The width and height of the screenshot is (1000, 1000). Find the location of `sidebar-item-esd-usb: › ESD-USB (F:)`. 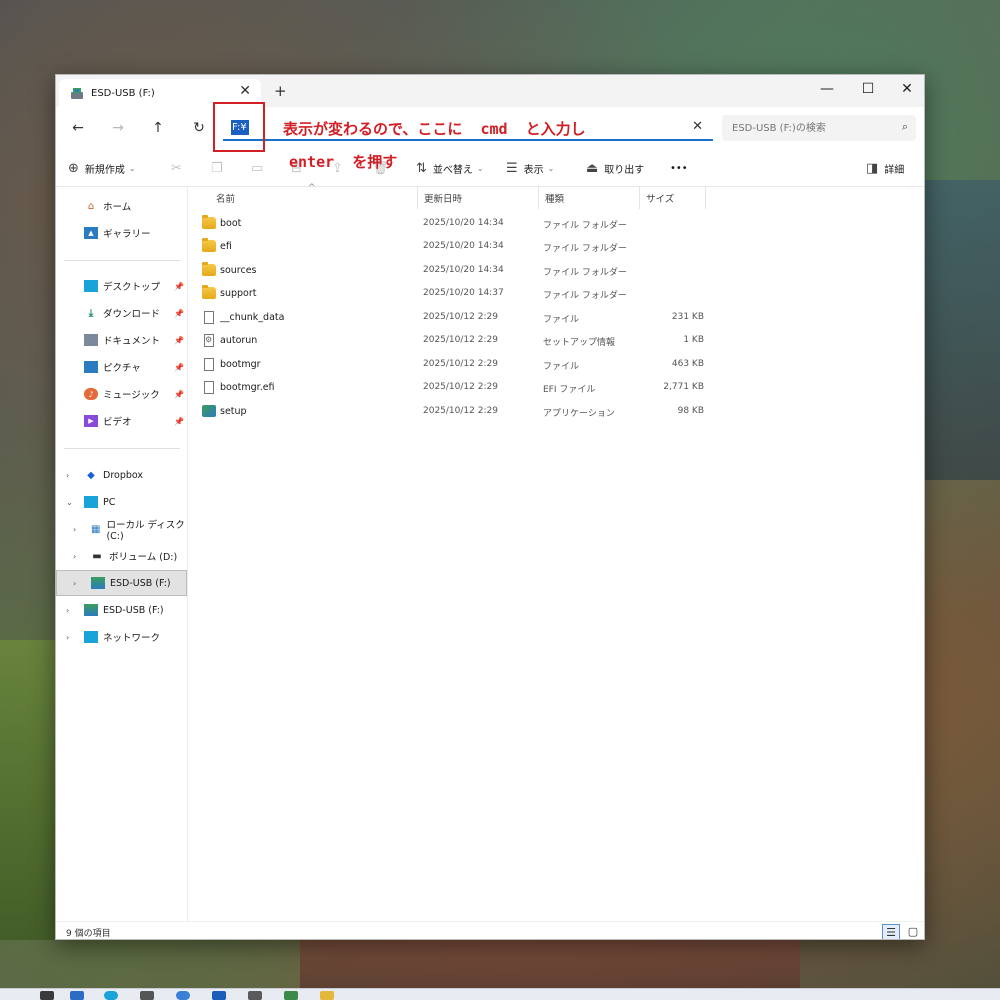

sidebar-item-esd-usb: › ESD-USB (F:) is located at coordinates (121, 610).